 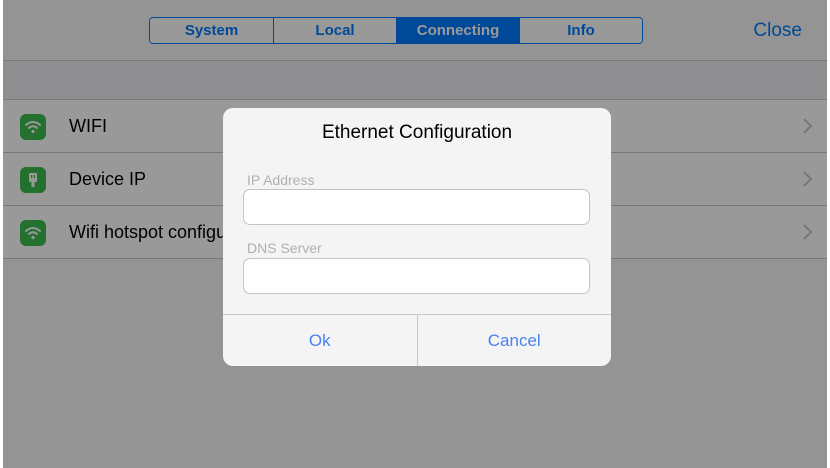 What do you see at coordinates (284, 248) in the screenshot?
I see `dns-server-label: DNS Server` at bounding box center [284, 248].